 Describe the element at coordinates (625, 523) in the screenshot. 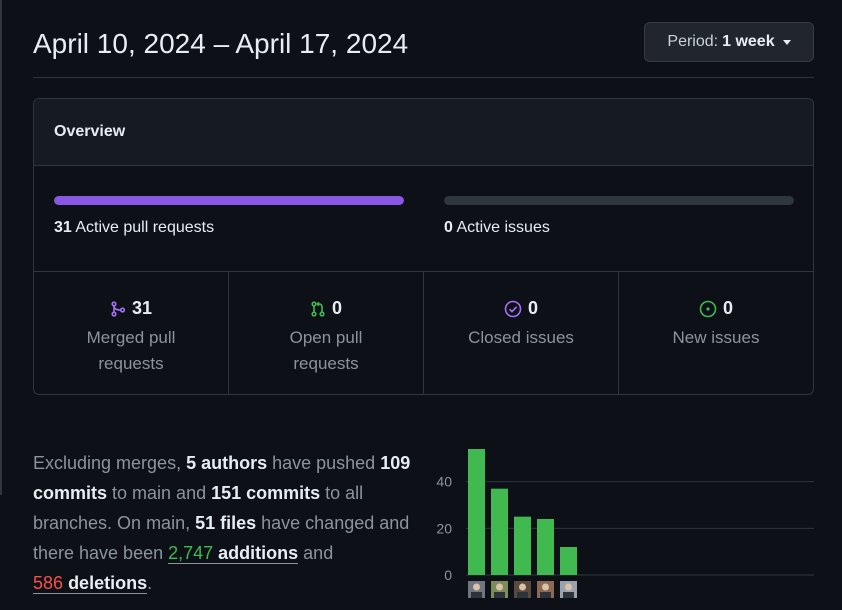

I see `commits-by-author-chart: 0 20 40` at that location.